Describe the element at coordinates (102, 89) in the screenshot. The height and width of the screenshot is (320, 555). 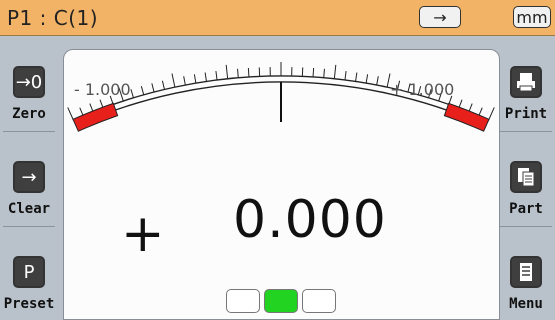
I see `gauge-min-label: - 1.000` at that location.